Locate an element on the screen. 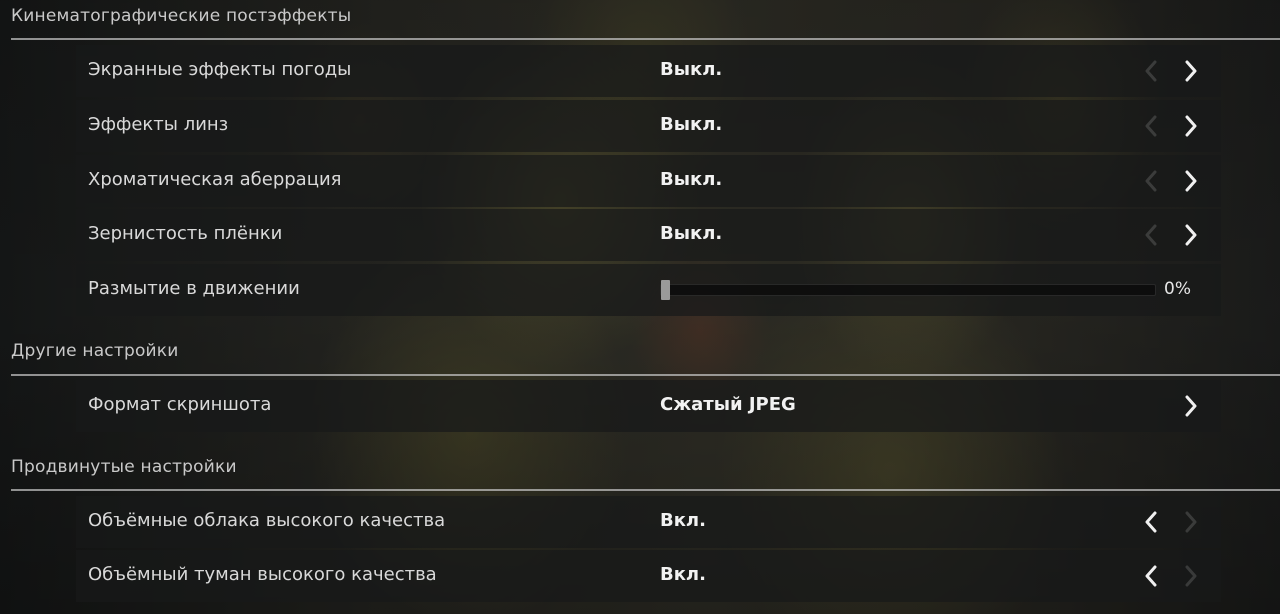 The width and height of the screenshot is (1280, 614). setting-row-weather-effects: Экранные эффекты погоды Выкл. is located at coordinates (648, 71).